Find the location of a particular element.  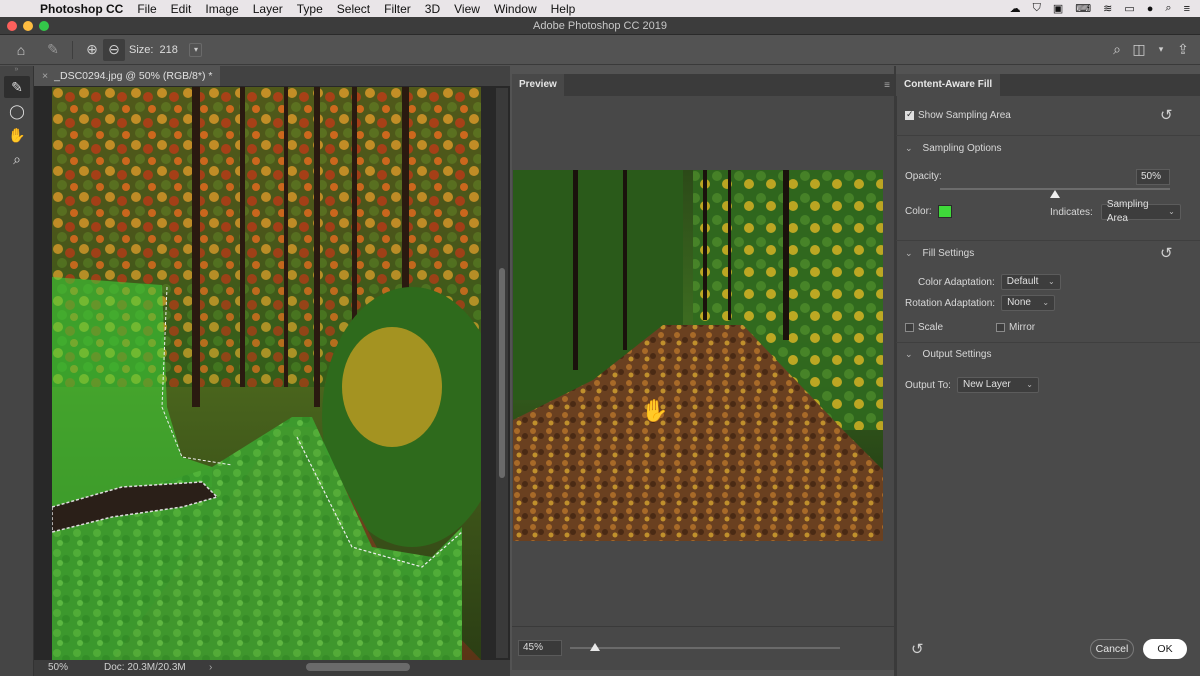

color-row: Color: is located at coordinates (928, 211).